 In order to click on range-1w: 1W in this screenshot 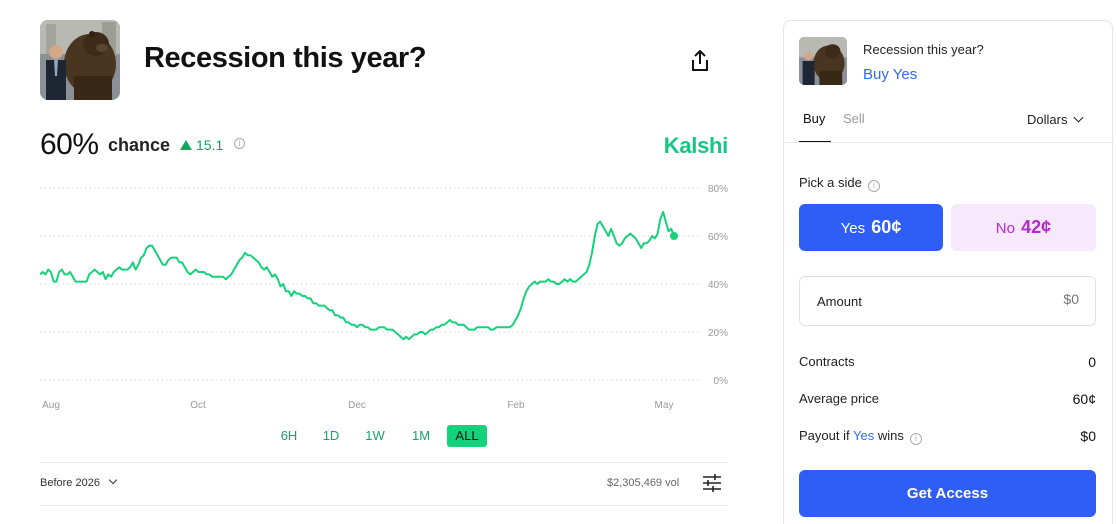, I will do `click(375, 436)`.